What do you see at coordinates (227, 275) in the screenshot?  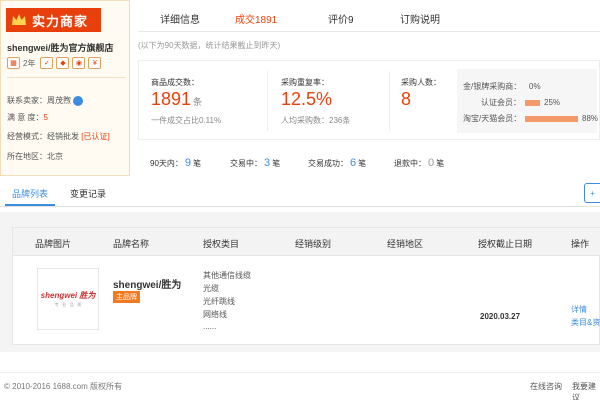 I see `category-item: 其他通信线缆` at bounding box center [227, 275].